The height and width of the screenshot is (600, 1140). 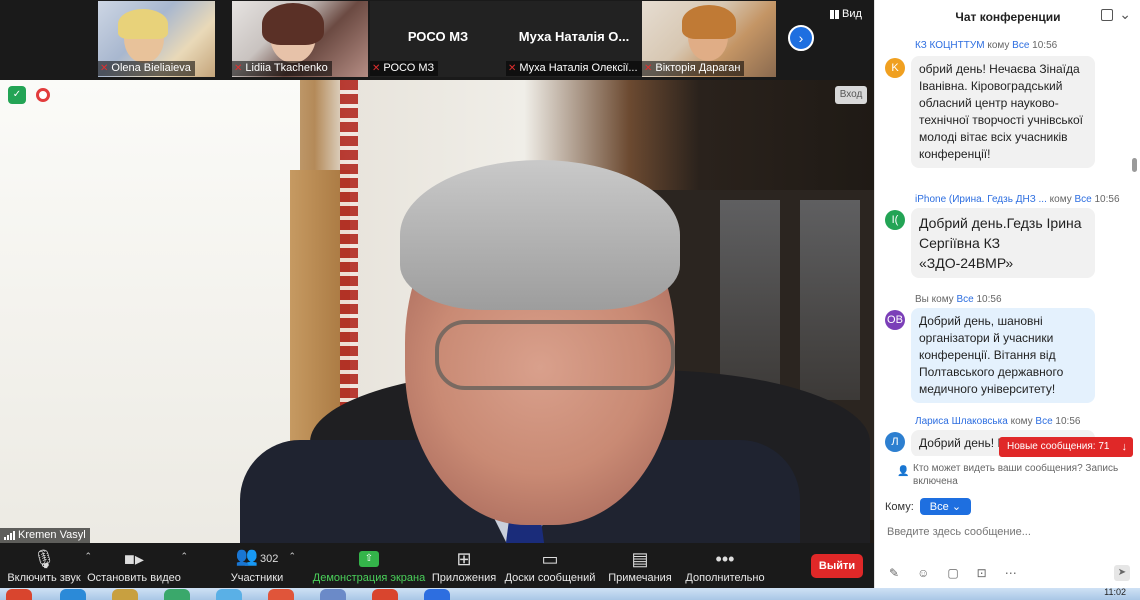 What do you see at coordinates (257, 556) in the screenshot?
I see `participants-icon: 👥 302` at bounding box center [257, 556].